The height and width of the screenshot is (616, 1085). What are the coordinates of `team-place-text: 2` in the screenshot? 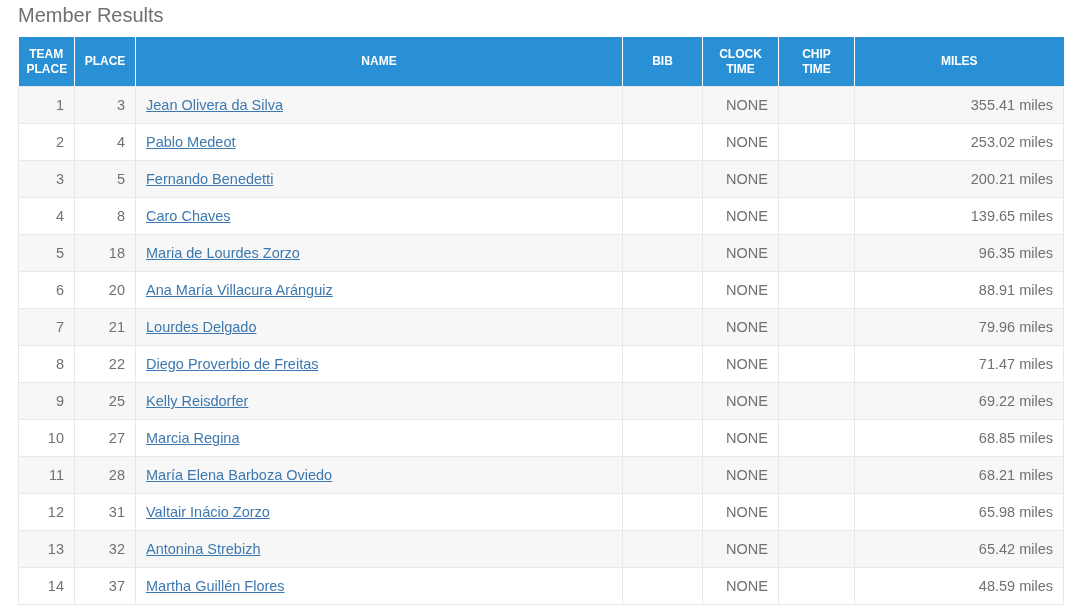 It's located at (59, 142).